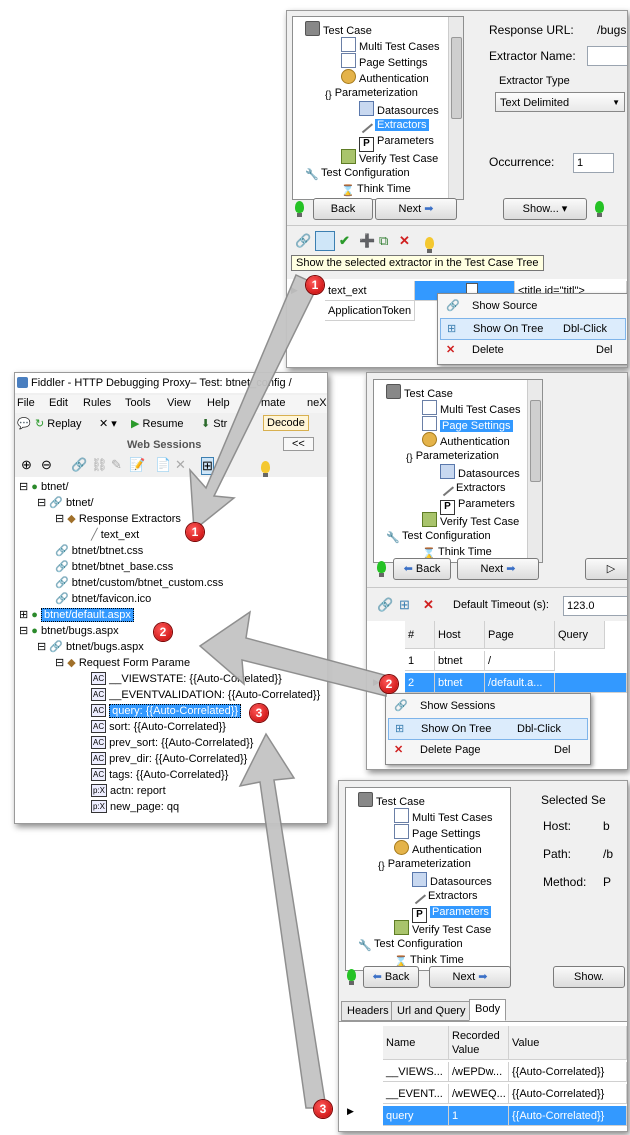  I want to click on page-row-query, so click(591, 683).